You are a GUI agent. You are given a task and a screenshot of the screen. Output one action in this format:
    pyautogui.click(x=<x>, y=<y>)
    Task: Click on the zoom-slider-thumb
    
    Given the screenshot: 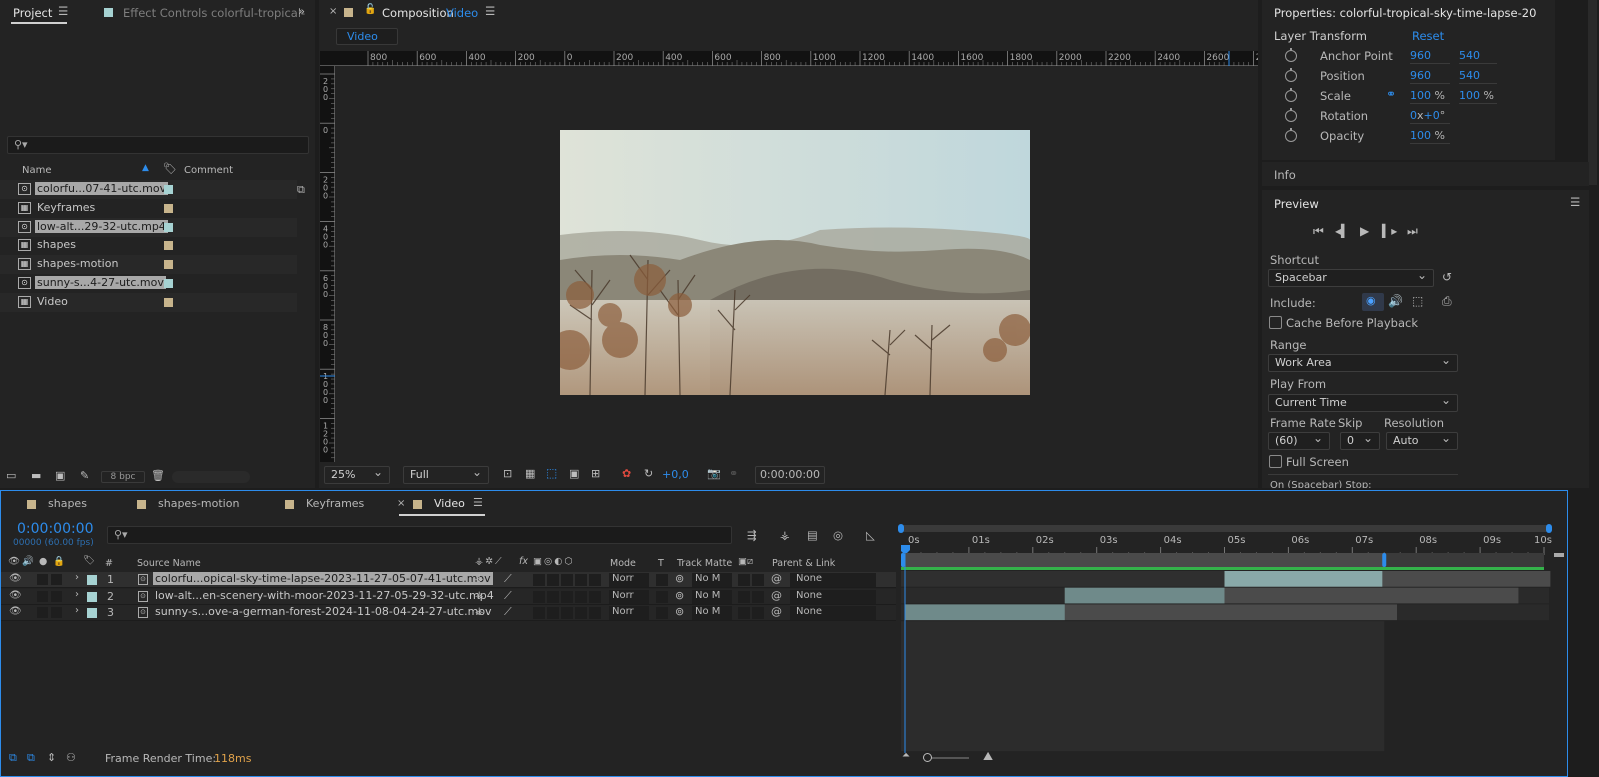 What is the action you would take?
    pyautogui.click(x=927, y=757)
    